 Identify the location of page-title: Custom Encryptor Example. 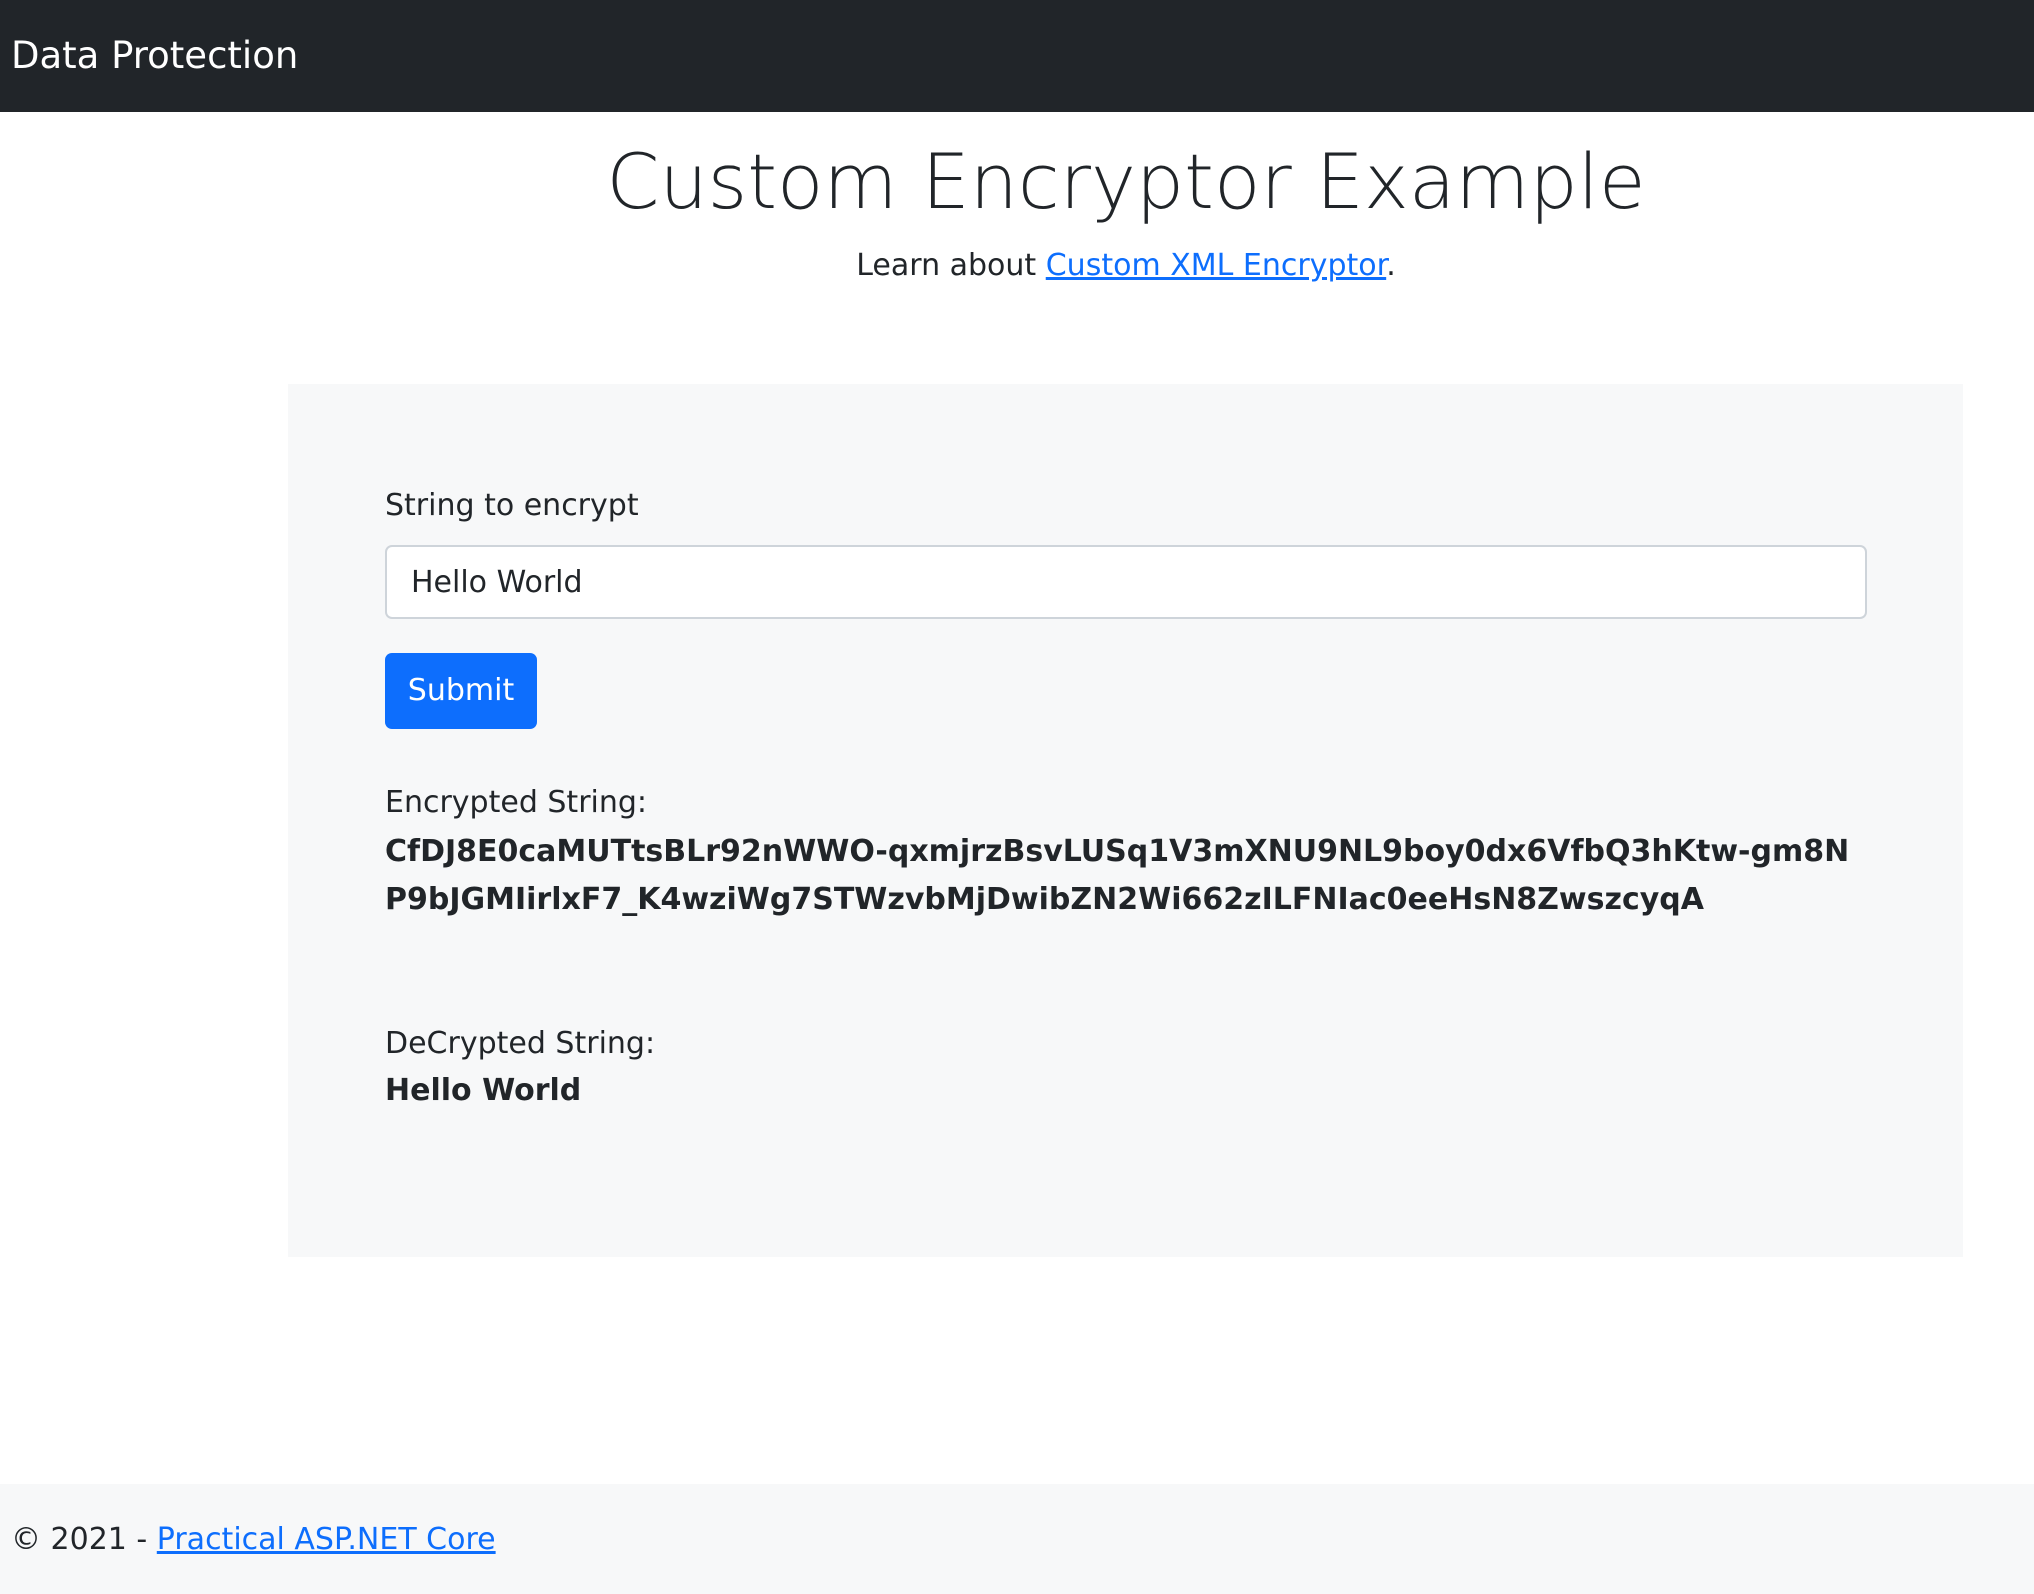
(1126, 181).